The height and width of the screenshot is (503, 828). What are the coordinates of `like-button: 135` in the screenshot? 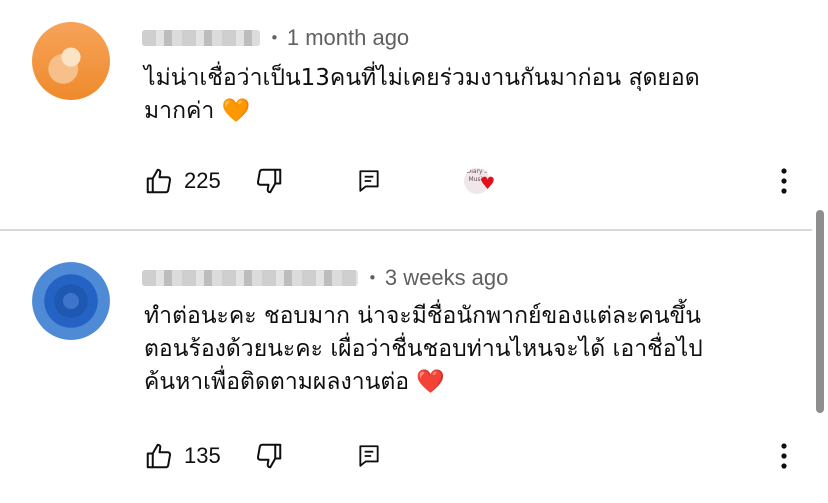 It's located at (199, 456).